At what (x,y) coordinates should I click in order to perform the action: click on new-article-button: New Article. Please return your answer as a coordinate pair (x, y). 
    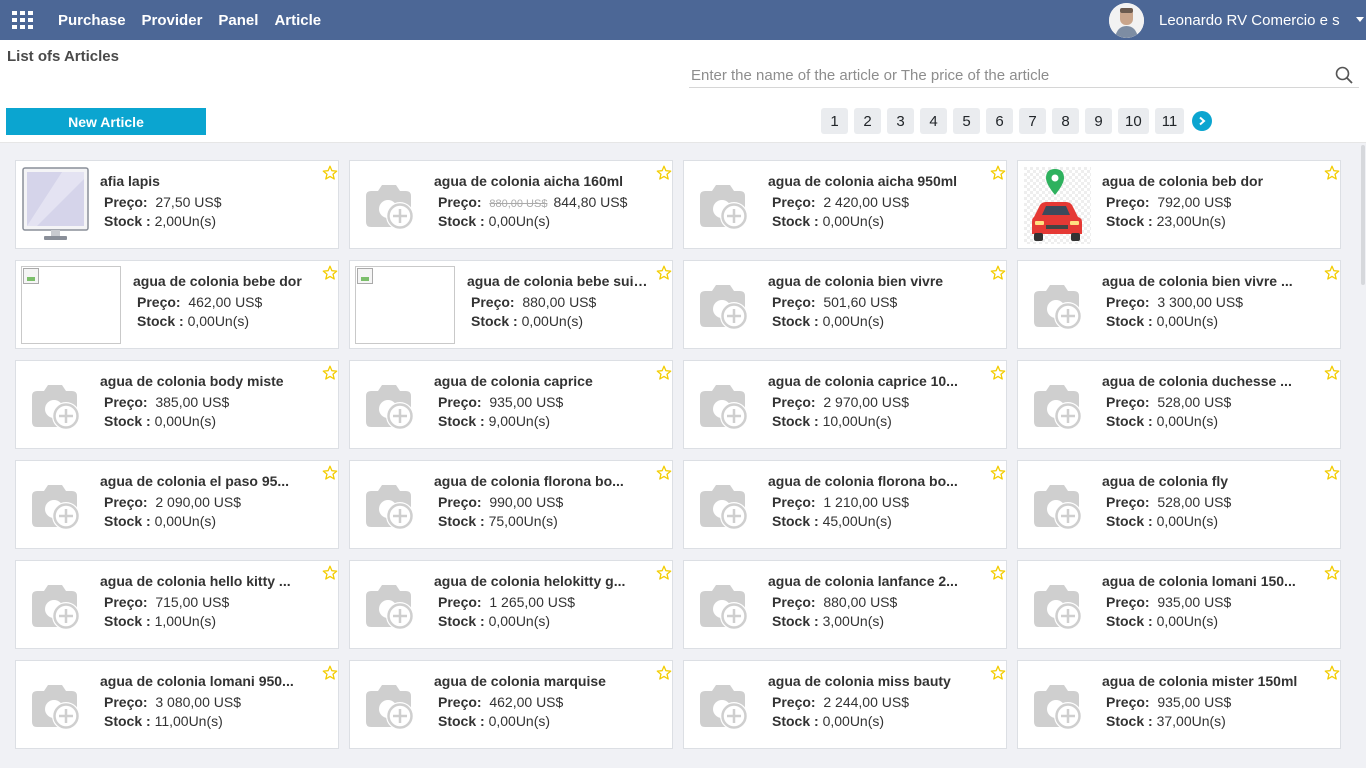
    Looking at the image, I should click on (106, 121).